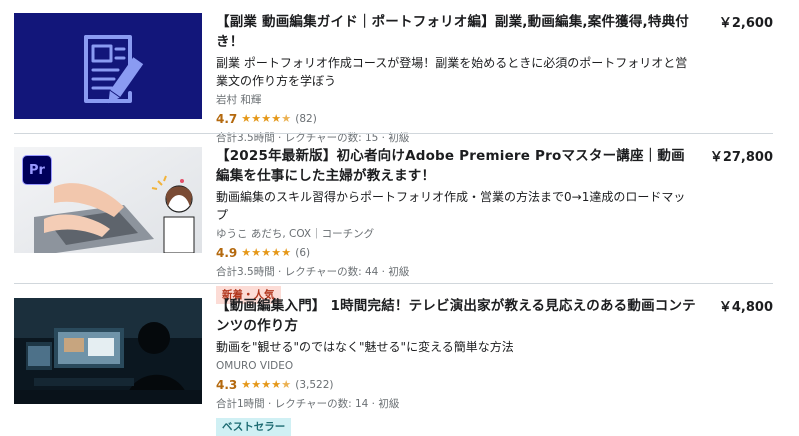 The height and width of the screenshot is (436, 799). I want to click on bestseller-badge: ベストセラー, so click(254, 427).